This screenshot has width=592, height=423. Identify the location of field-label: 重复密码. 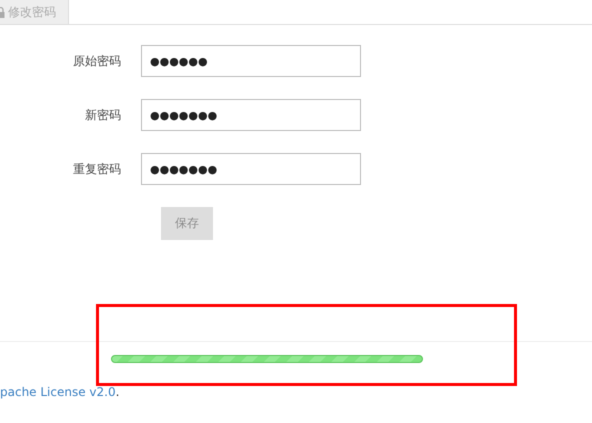
(97, 169).